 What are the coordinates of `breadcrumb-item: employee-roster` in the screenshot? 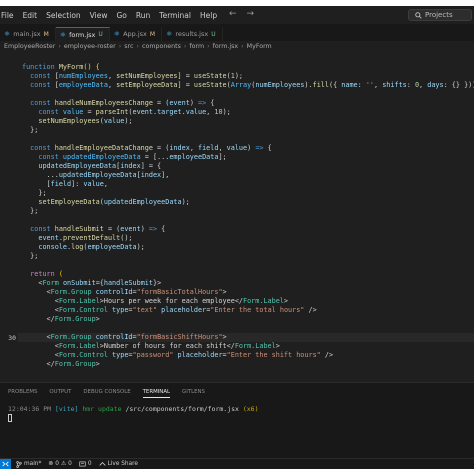 It's located at (90, 46).